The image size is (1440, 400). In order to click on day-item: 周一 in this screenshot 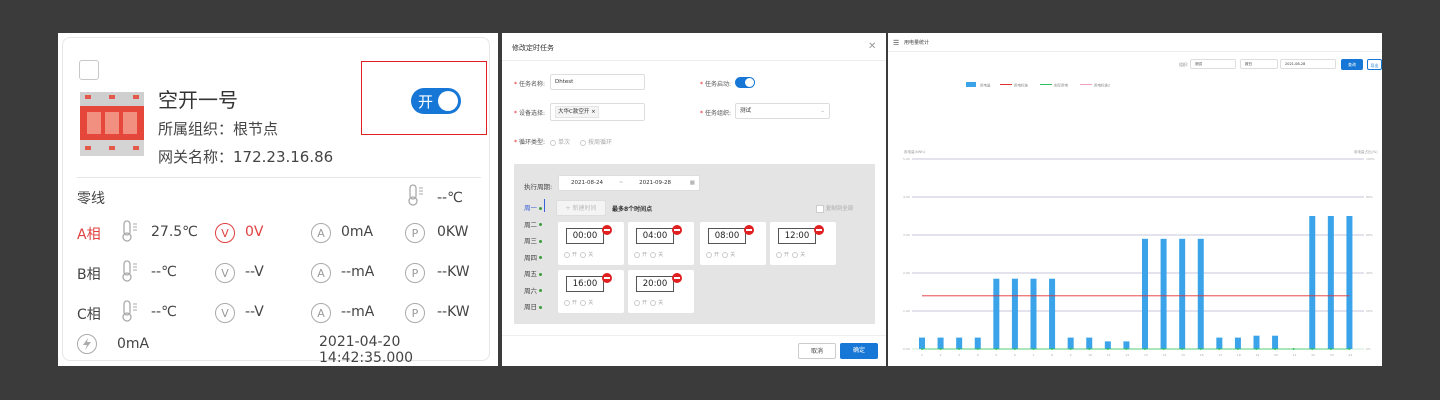, I will do `click(533, 207)`.